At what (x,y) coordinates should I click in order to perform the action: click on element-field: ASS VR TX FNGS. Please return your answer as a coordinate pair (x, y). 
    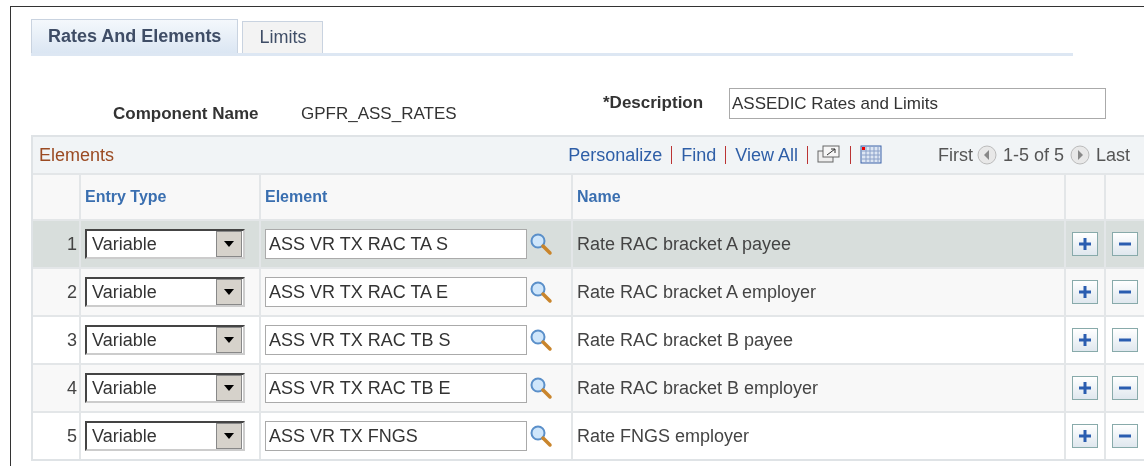
    Looking at the image, I should click on (396, 436).